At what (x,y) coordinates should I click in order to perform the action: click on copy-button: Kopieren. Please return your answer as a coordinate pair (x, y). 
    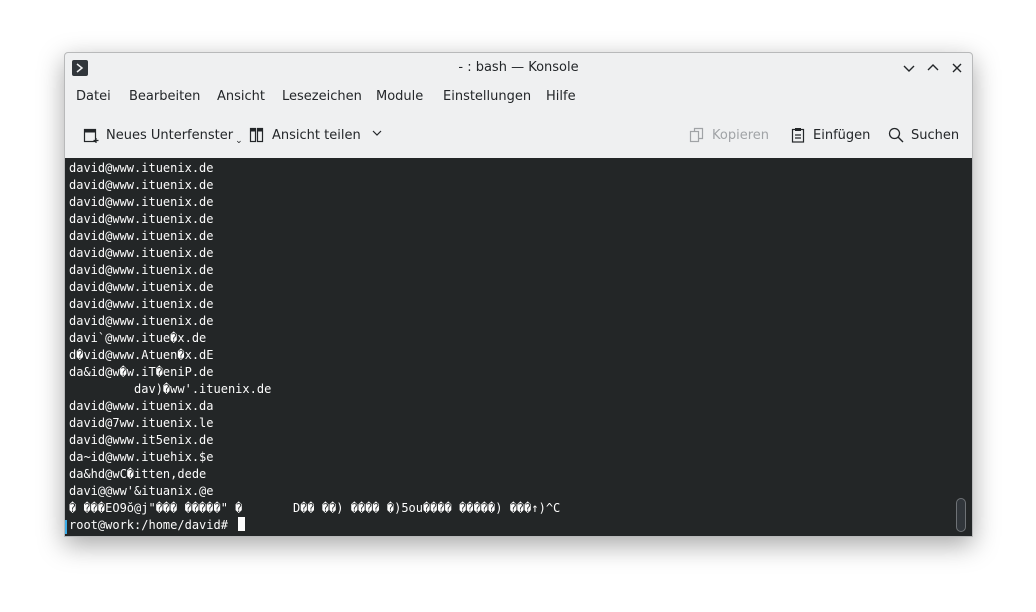
    Looking at the image, I should click on (728, 135).